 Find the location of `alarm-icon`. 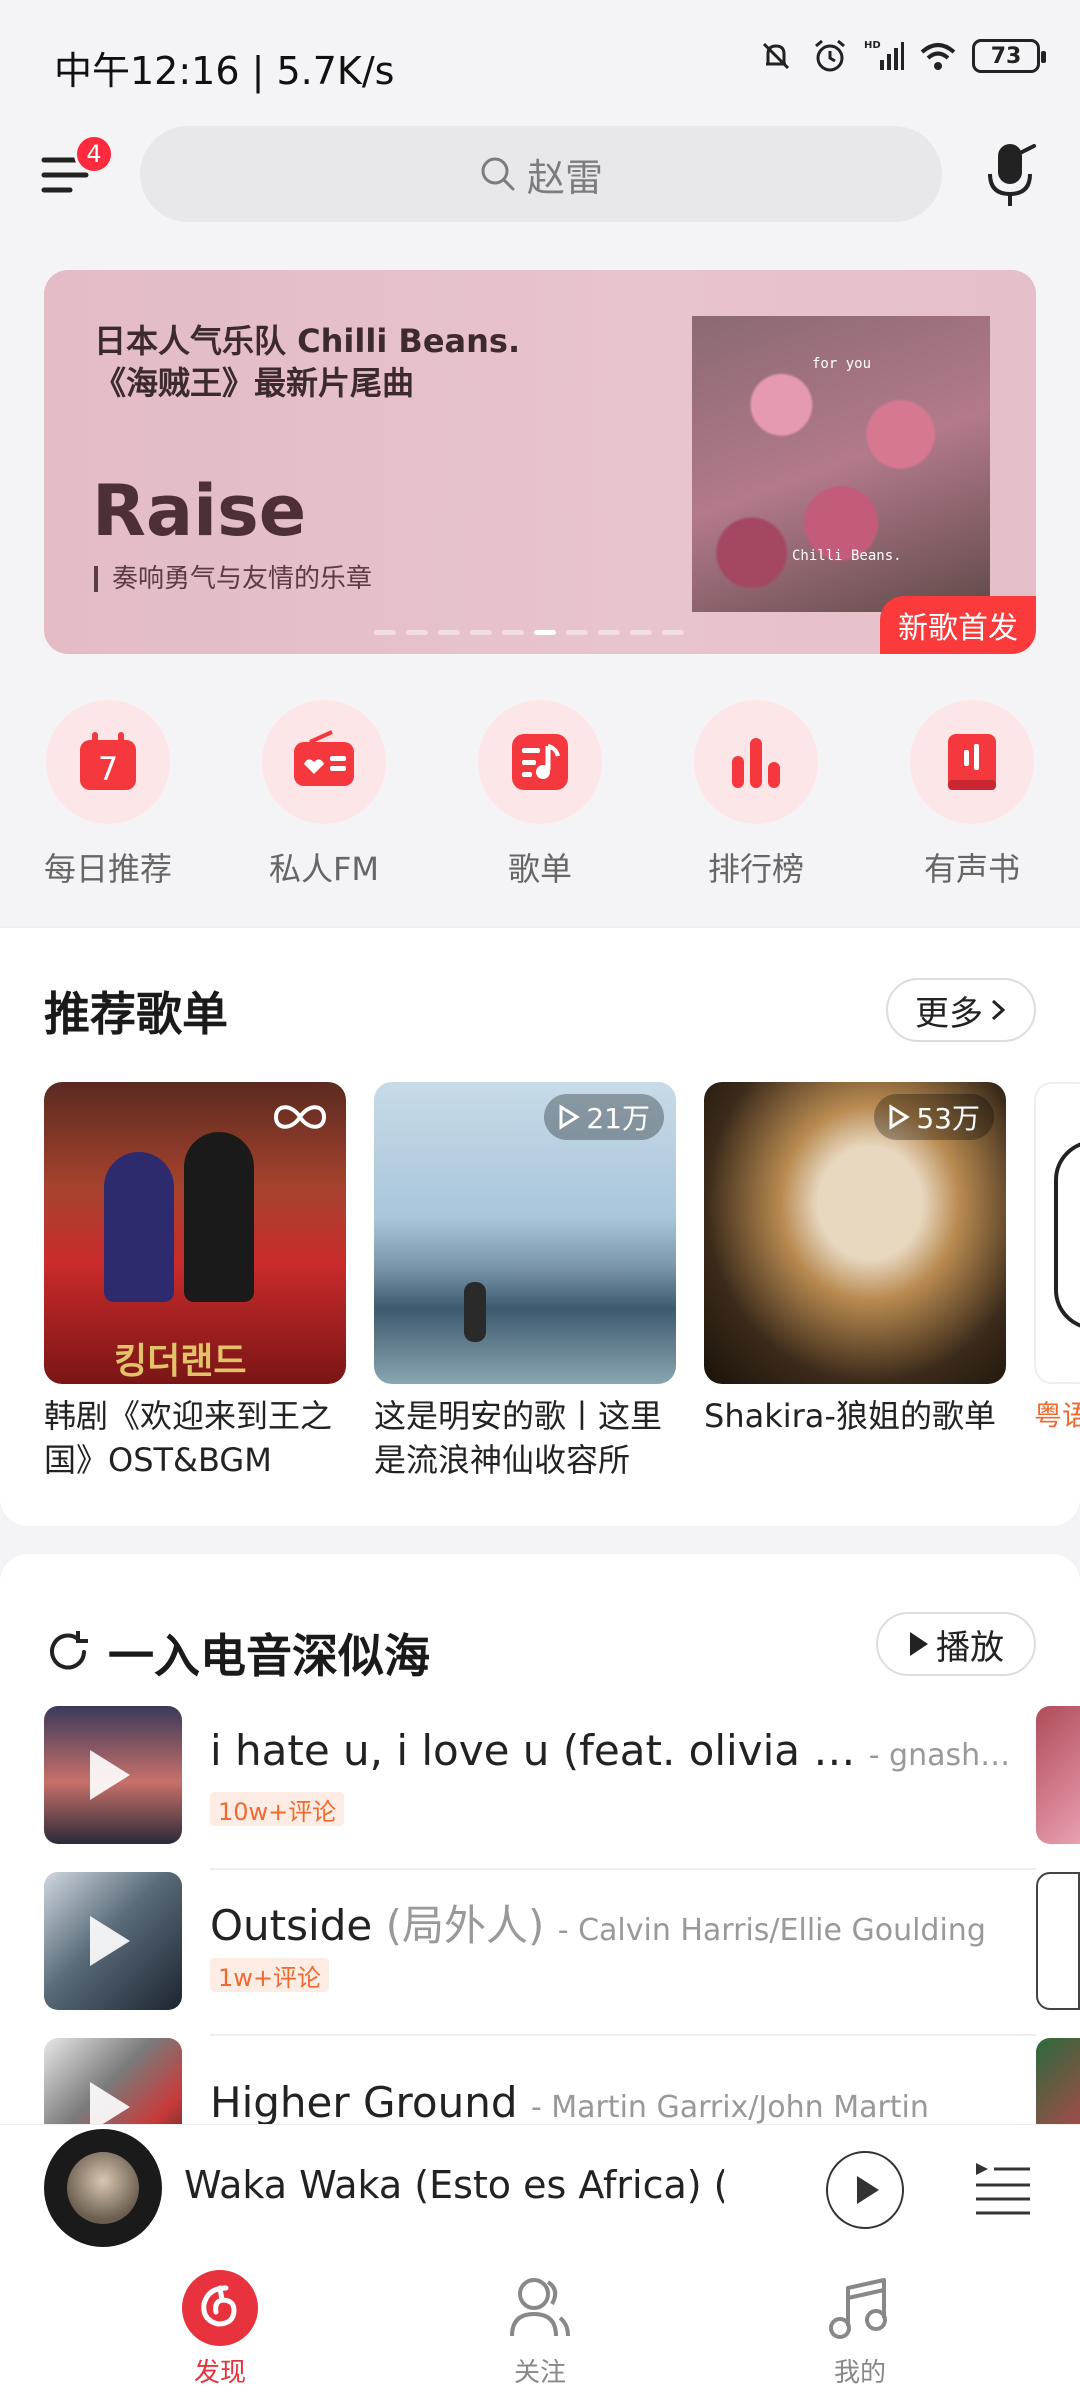

alarm-icon is located at coordinates (830, 55).